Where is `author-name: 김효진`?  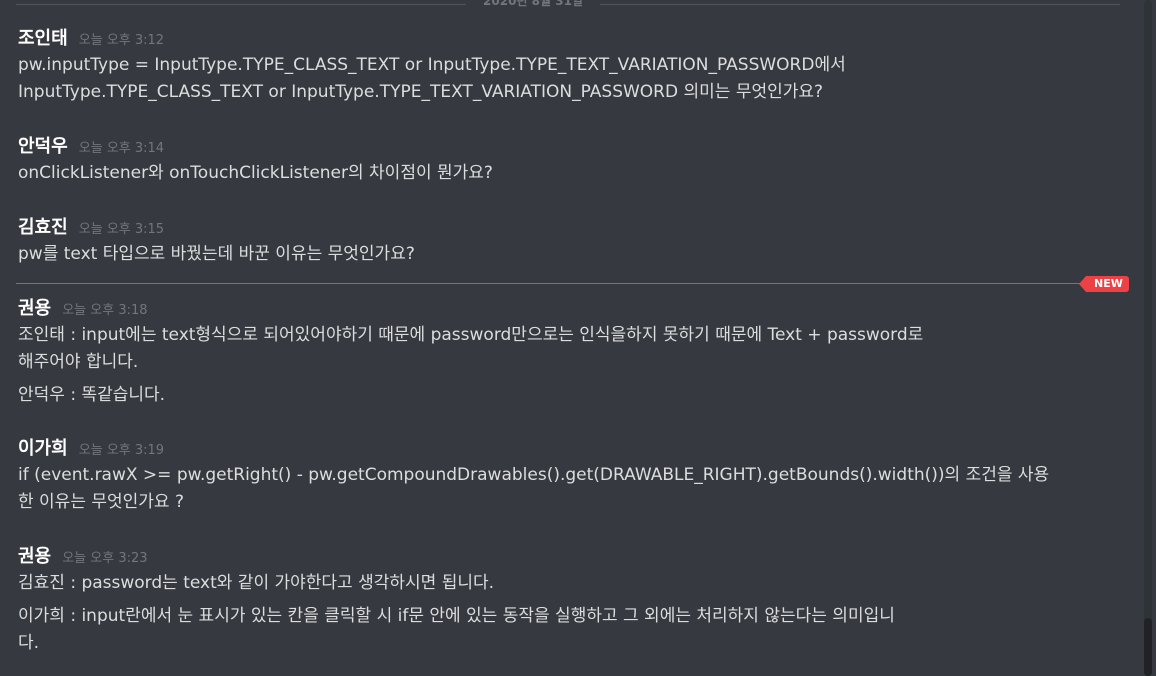
author-name: 김효진 is located at coordinates (43, 227).